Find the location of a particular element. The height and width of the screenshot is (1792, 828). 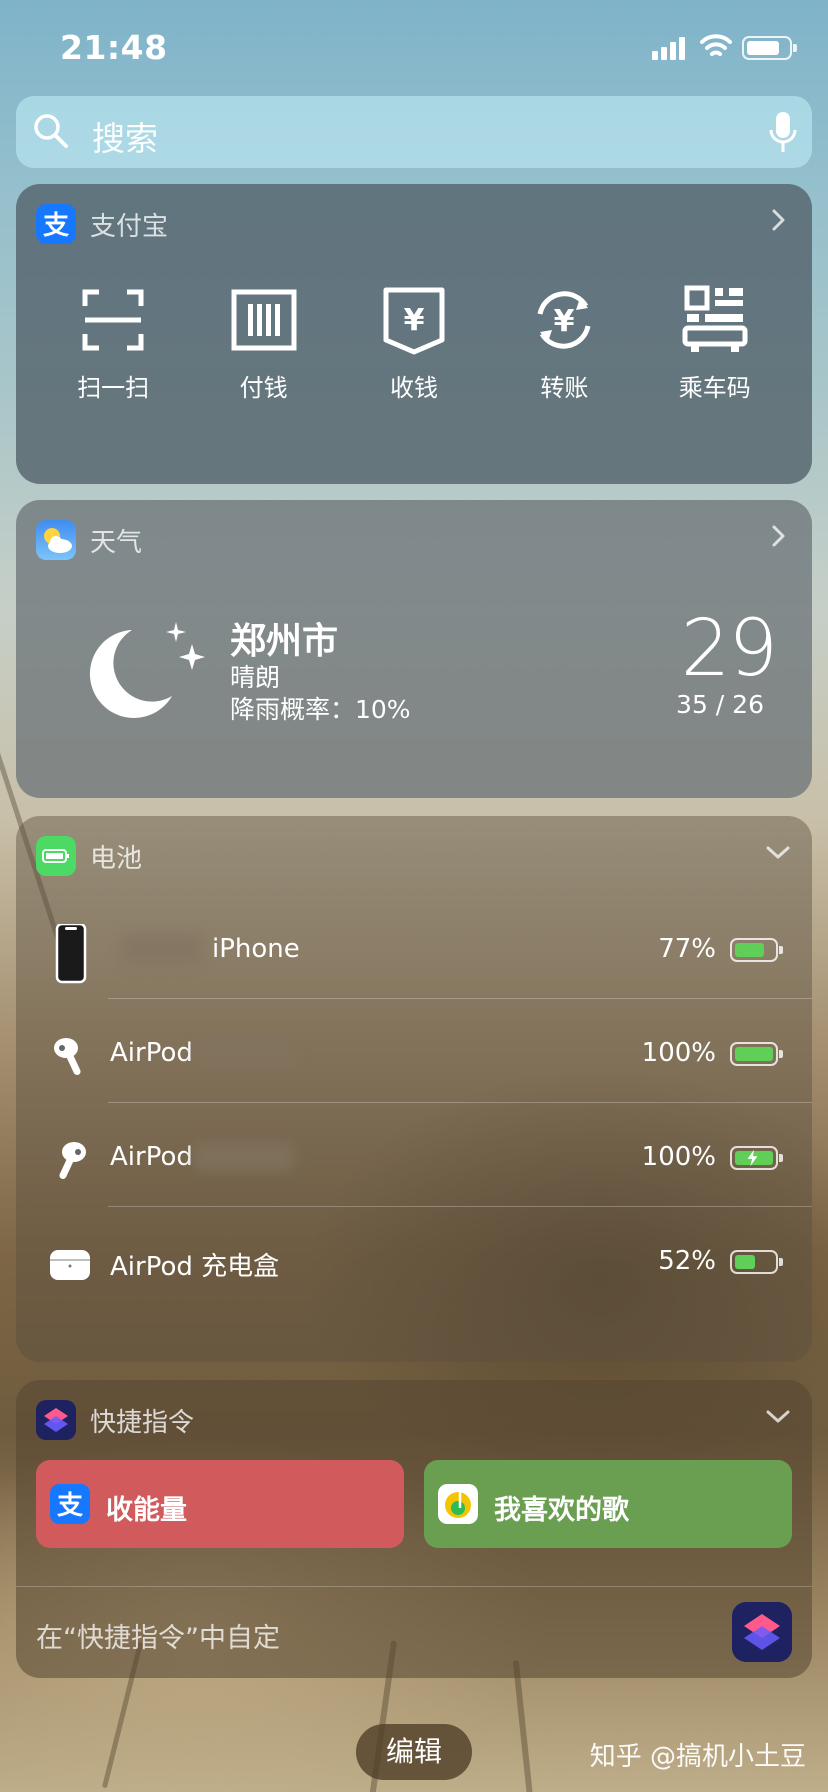

alipay-header: 支 支付宝 is located at coordinates (414, 224).